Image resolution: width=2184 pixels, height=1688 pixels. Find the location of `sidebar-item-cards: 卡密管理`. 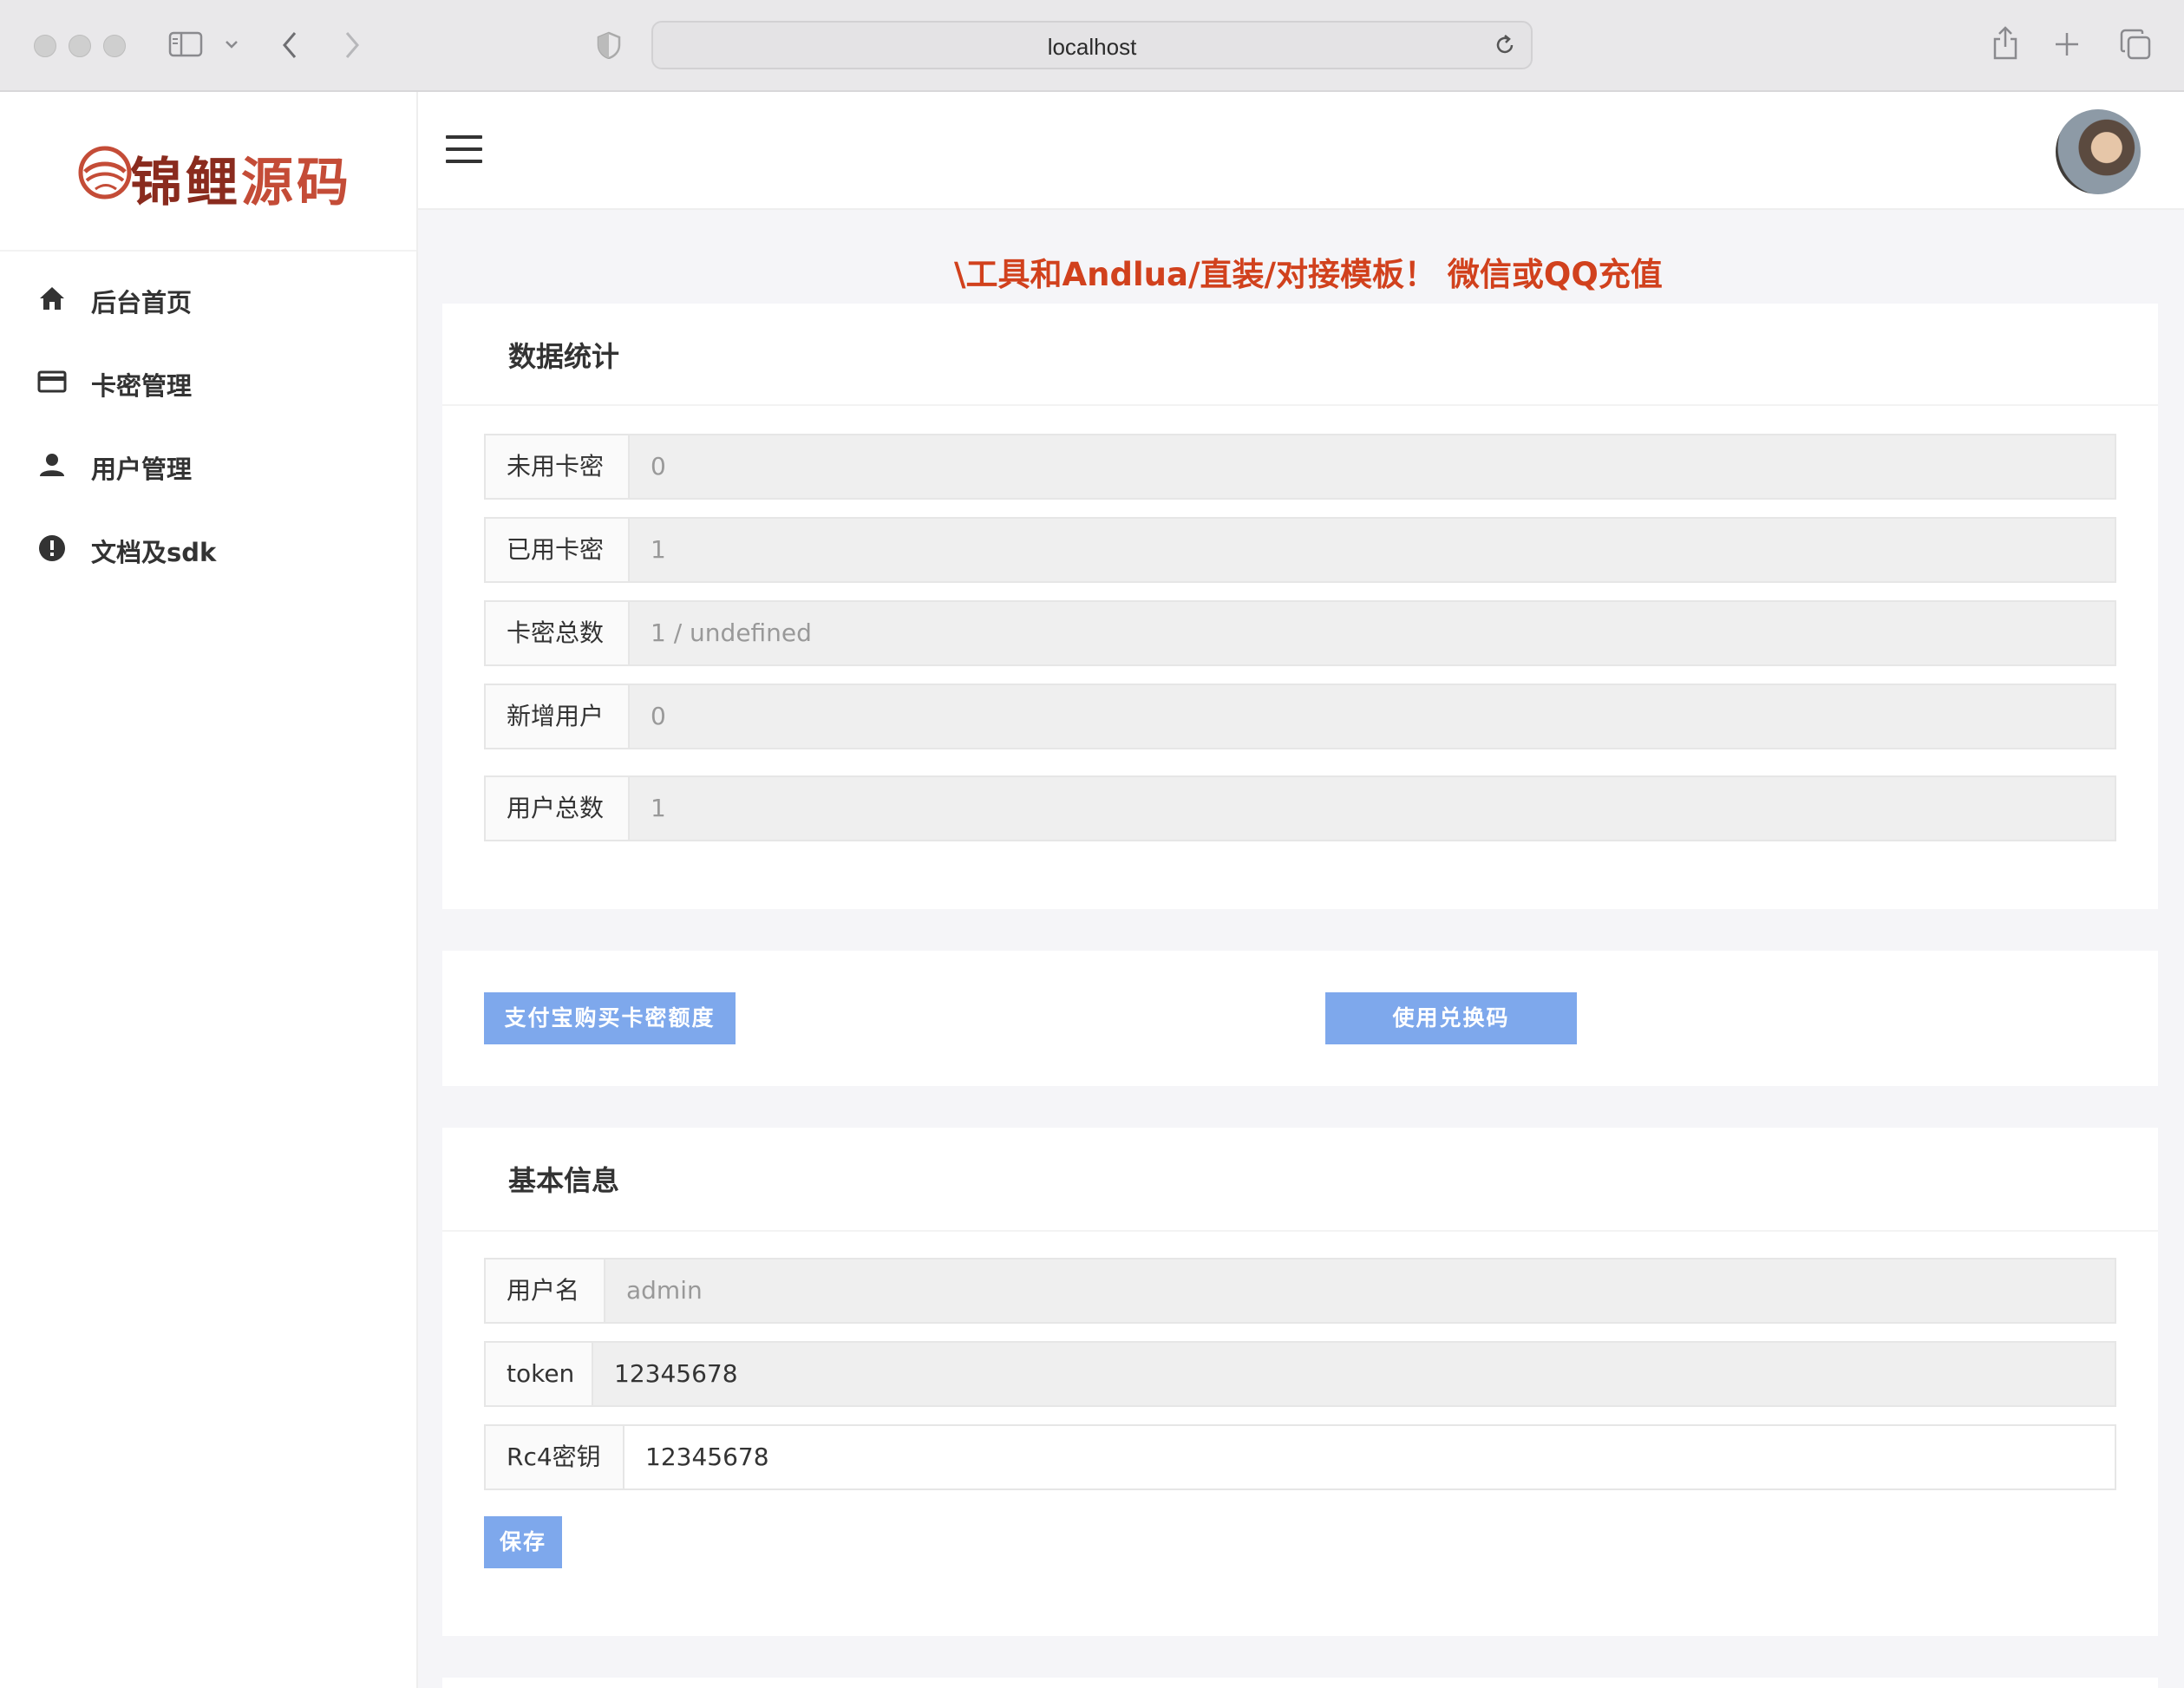

sidebar-item-cards: 卡密管理 is located at coordinates (208, 381).